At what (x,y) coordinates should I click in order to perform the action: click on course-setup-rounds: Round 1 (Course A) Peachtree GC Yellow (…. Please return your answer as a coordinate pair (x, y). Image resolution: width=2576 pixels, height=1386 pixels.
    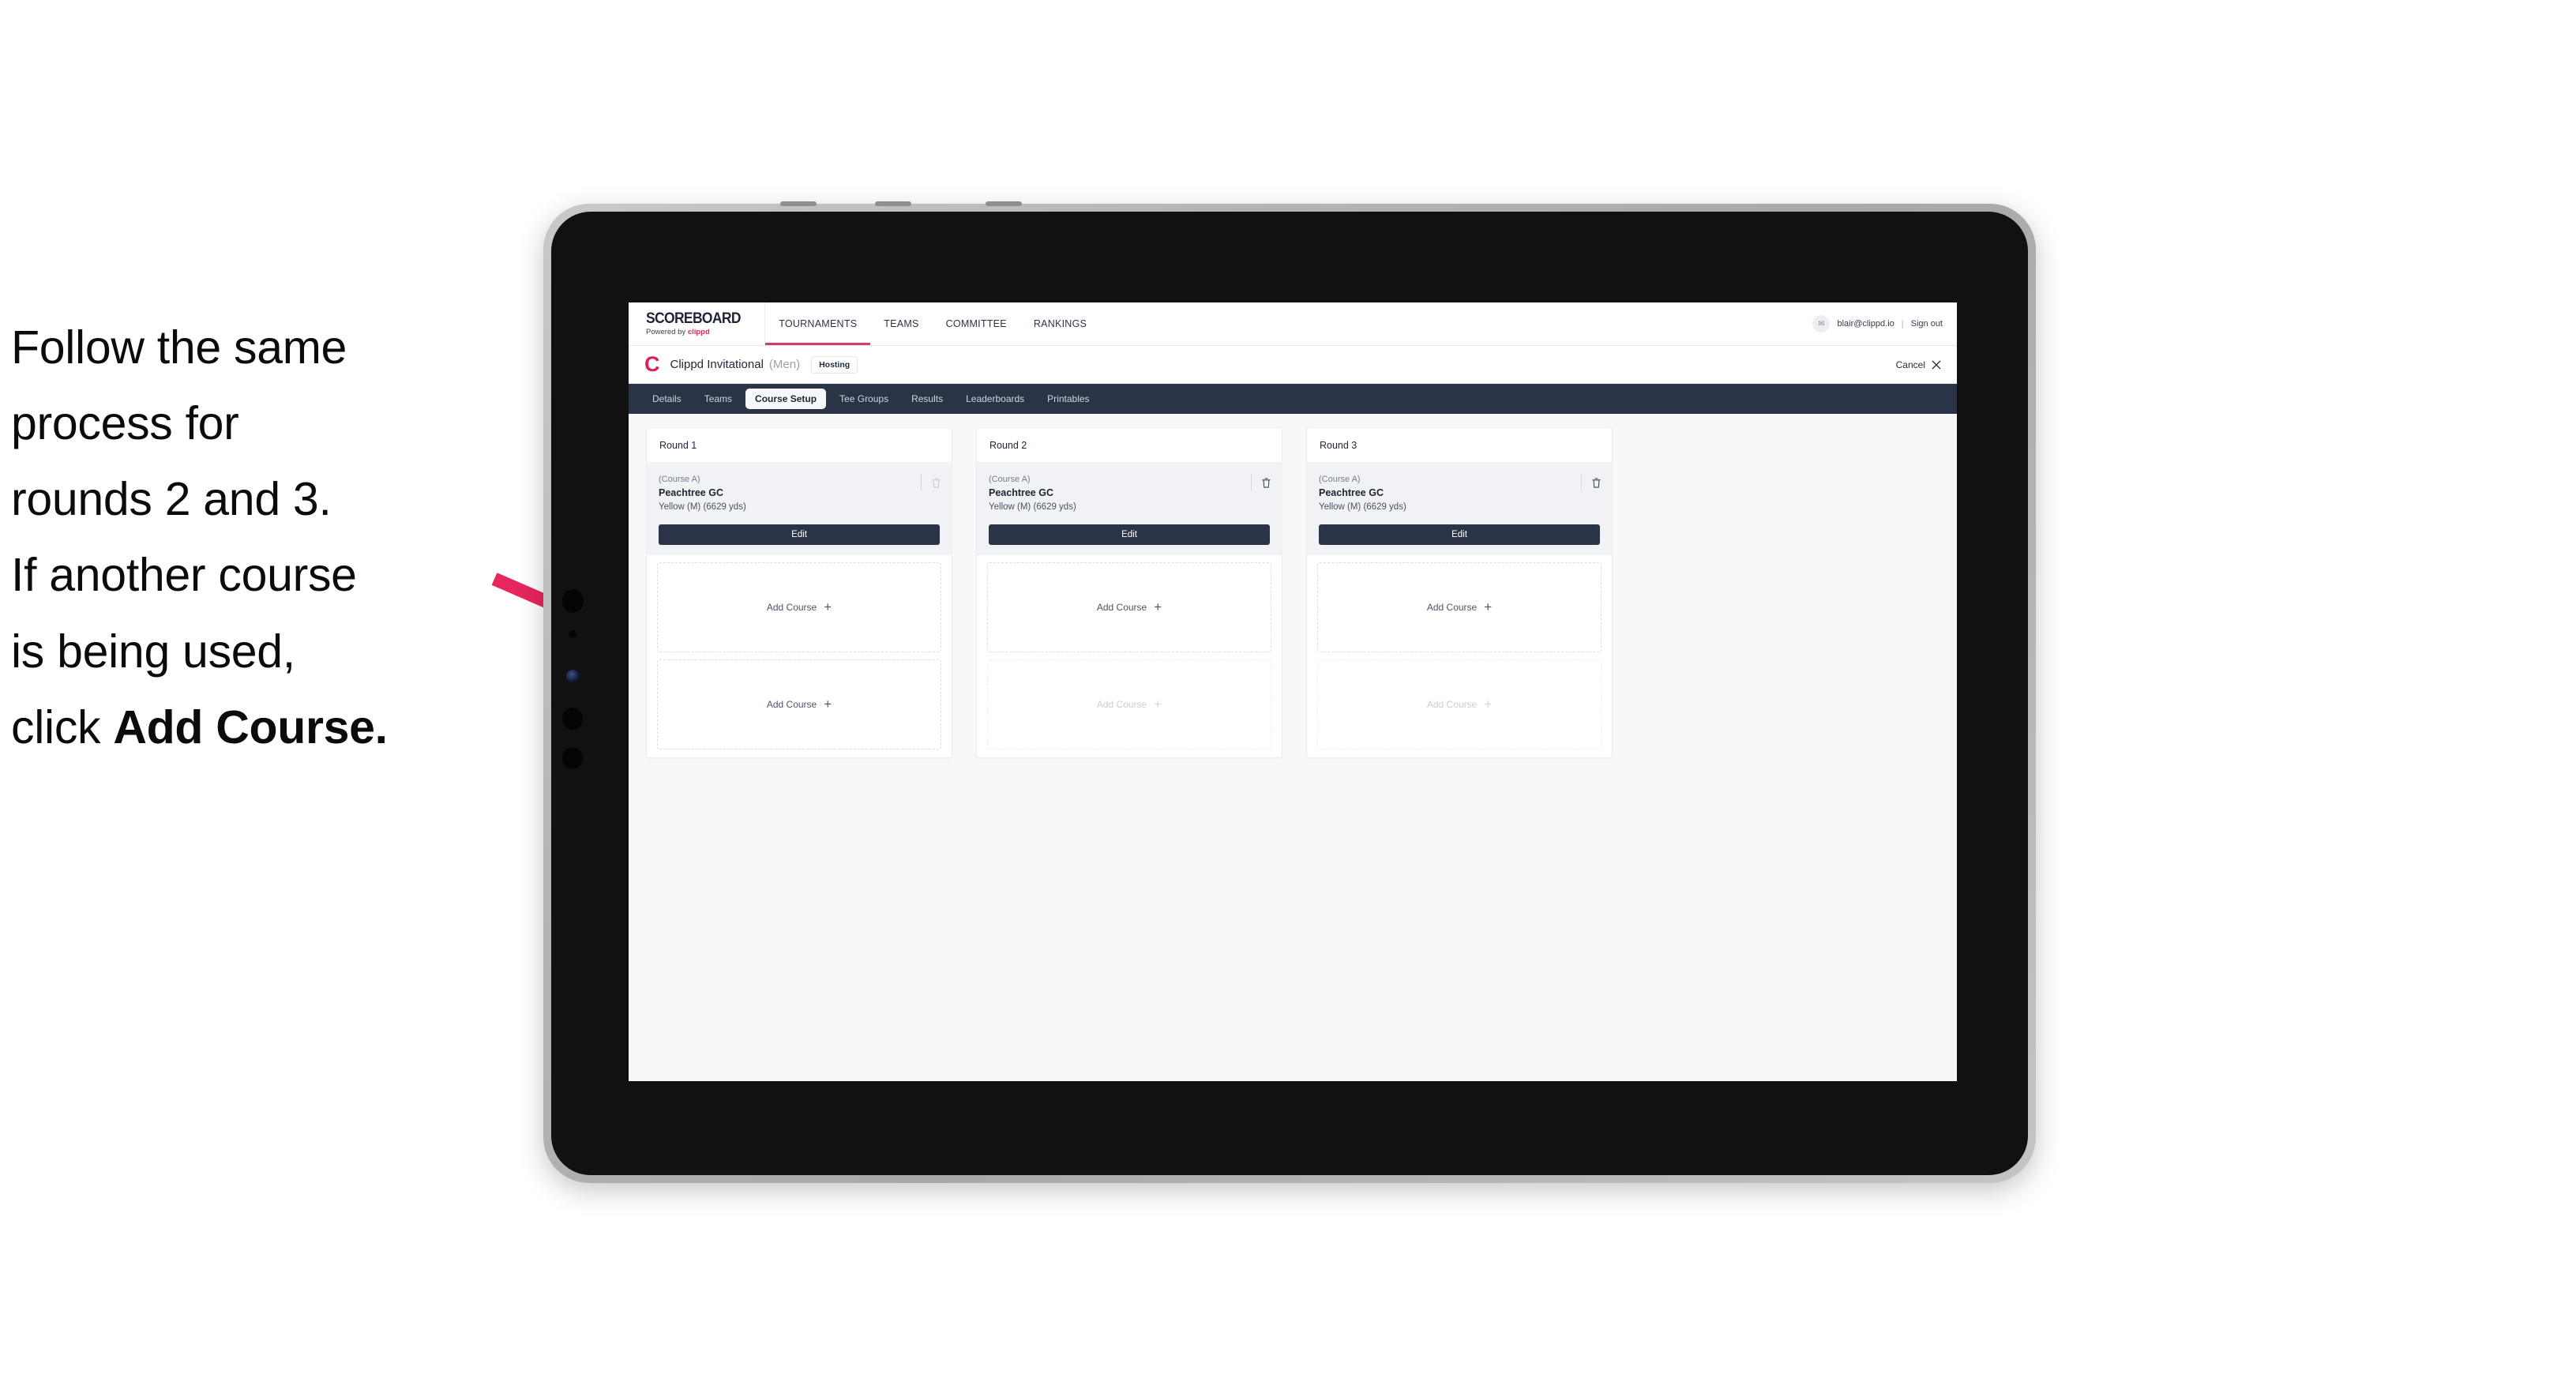
    Looking at the image, I should click on (1293, 586).